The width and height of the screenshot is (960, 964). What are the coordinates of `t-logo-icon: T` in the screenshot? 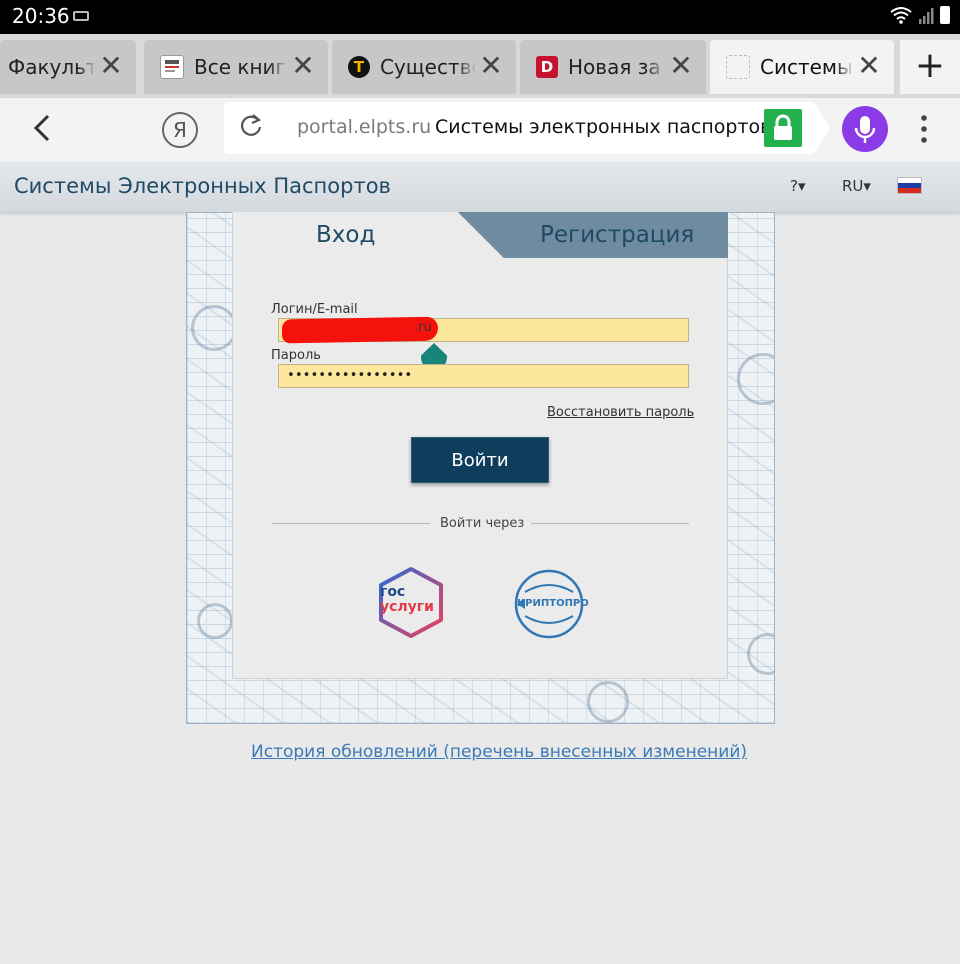 It's located at (359, 67).